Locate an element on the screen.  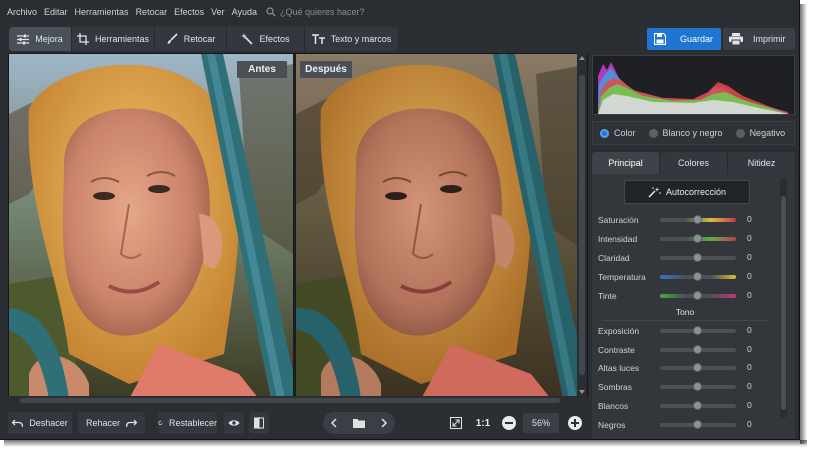
radio-negativo is located at coordinates (740, 133).